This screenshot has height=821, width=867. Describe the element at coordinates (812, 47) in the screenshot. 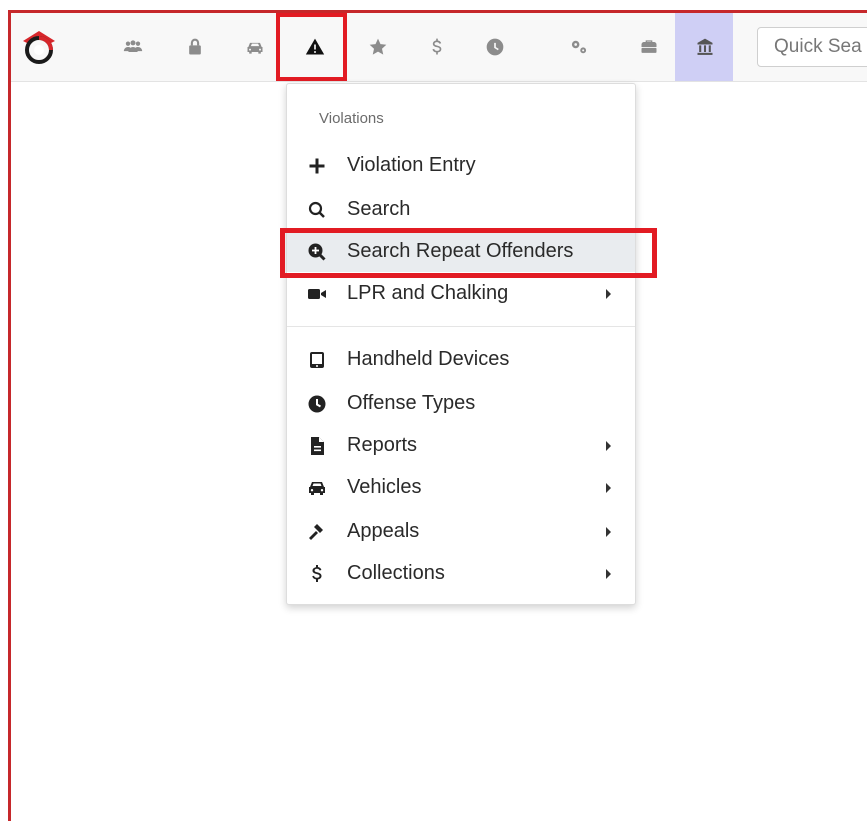

I see `quick-search-input: Quick Sea` at that location.